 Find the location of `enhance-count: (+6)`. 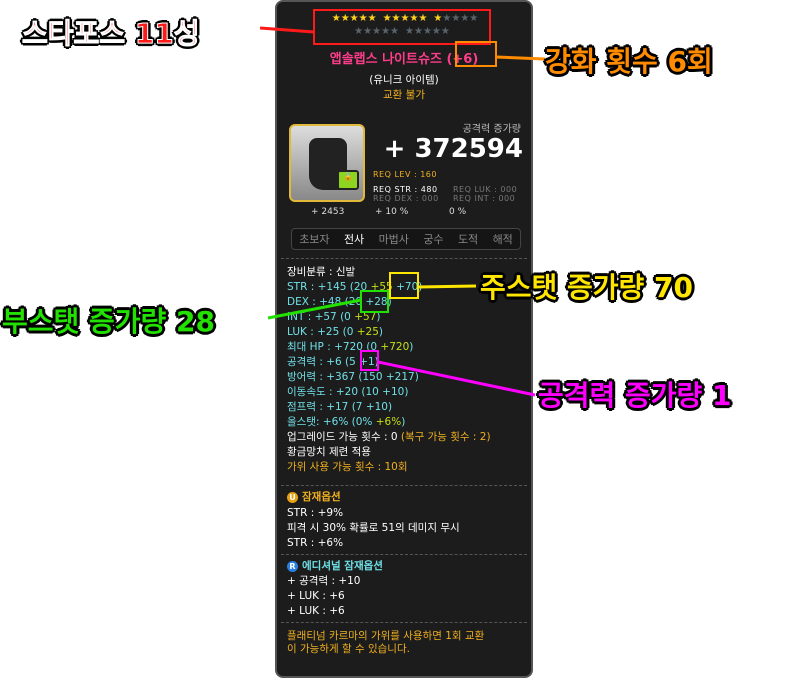

enhance-count: (+6) is located at coordinates (462, 59).